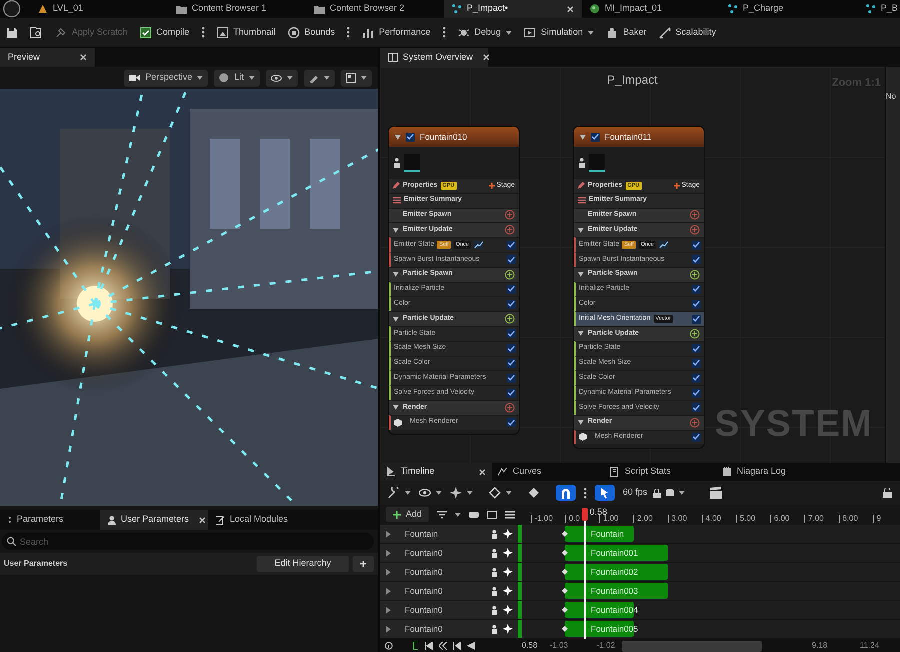  I want to click on panel-tab: Timeline, so click(436, 472).